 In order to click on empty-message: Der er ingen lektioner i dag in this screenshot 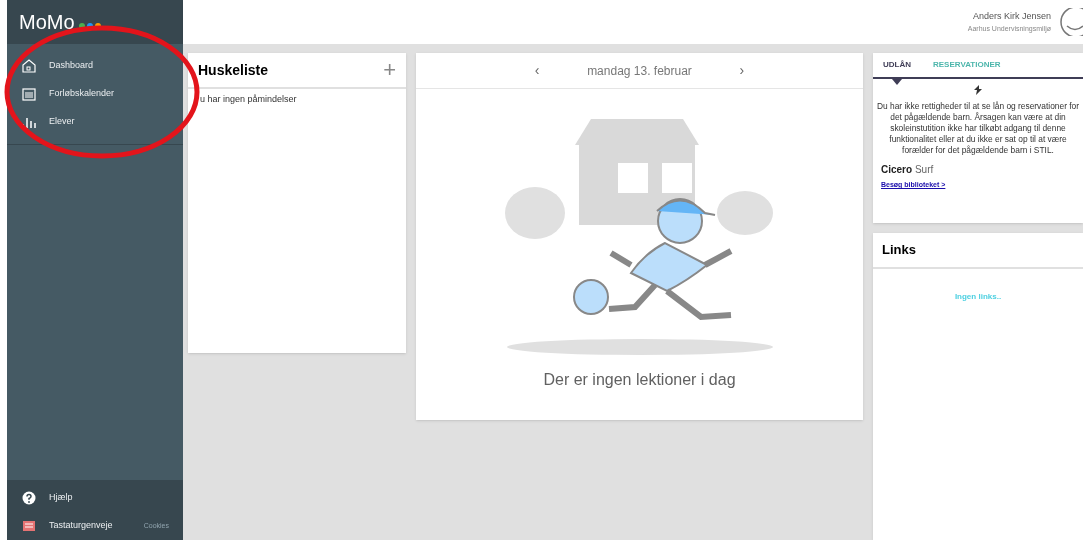, I will do `click(639, 380)`.